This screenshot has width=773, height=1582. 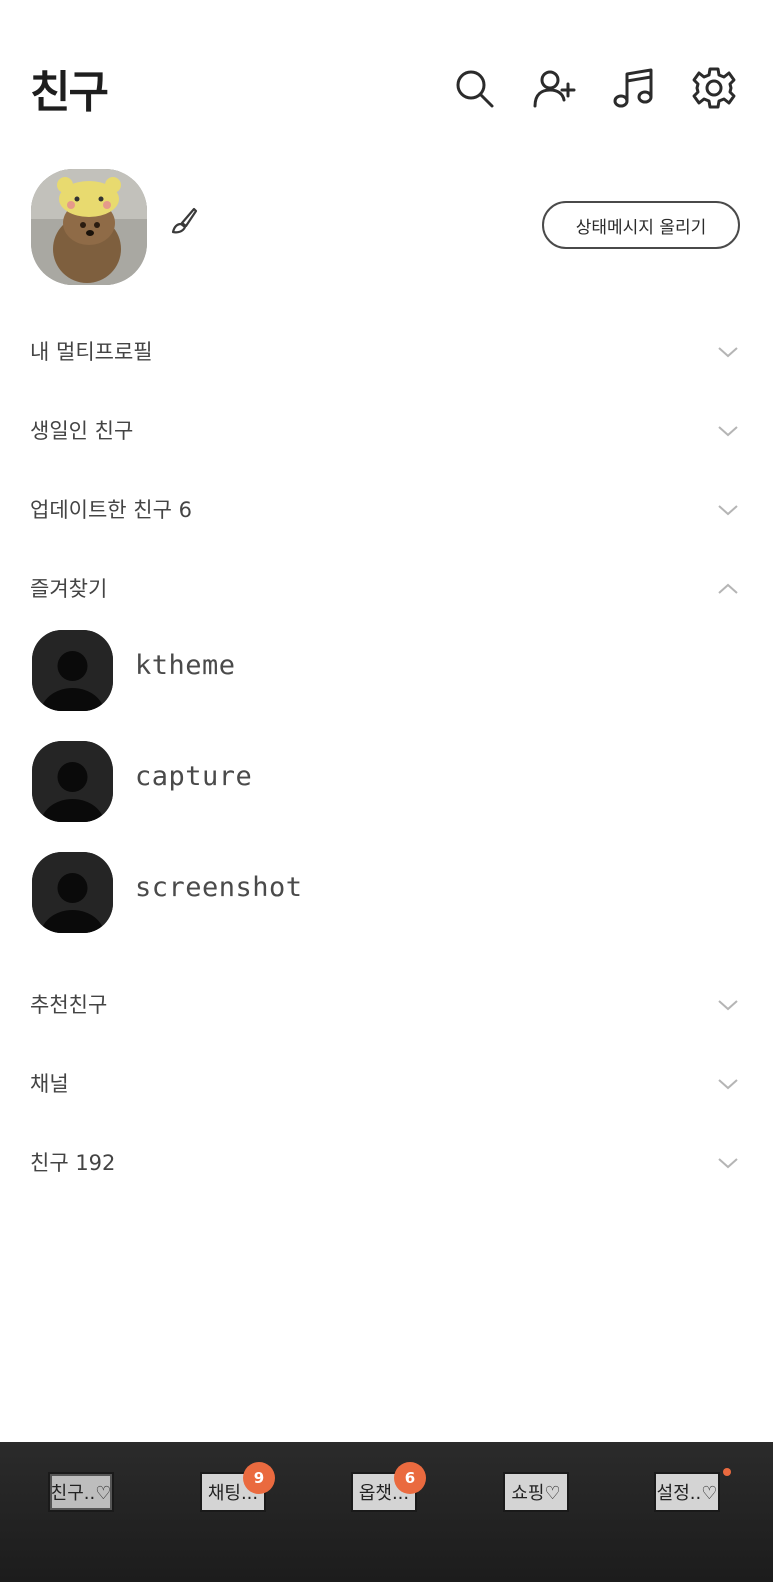 What do you see at coordinates (386, 1005) in the screenshot?
I see `section-recommended-friends: 추천친구` at bounding box center [386, 1005].